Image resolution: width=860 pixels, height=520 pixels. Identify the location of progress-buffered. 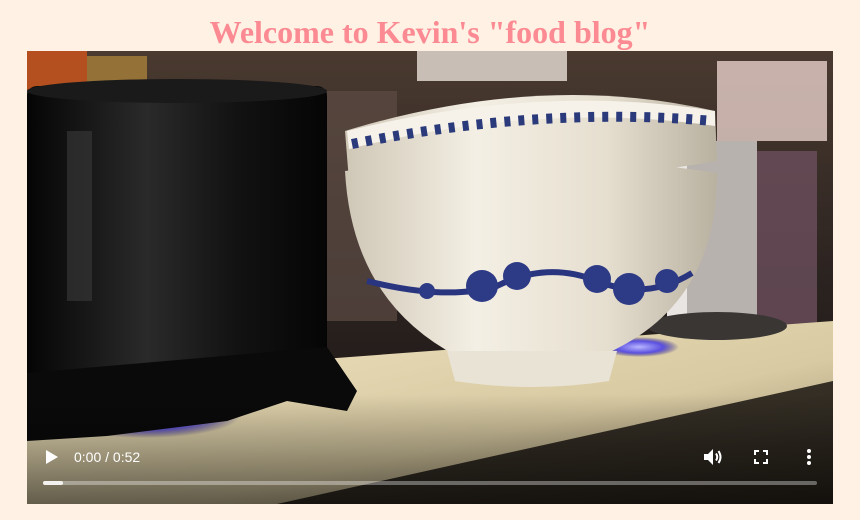
(53, 483).